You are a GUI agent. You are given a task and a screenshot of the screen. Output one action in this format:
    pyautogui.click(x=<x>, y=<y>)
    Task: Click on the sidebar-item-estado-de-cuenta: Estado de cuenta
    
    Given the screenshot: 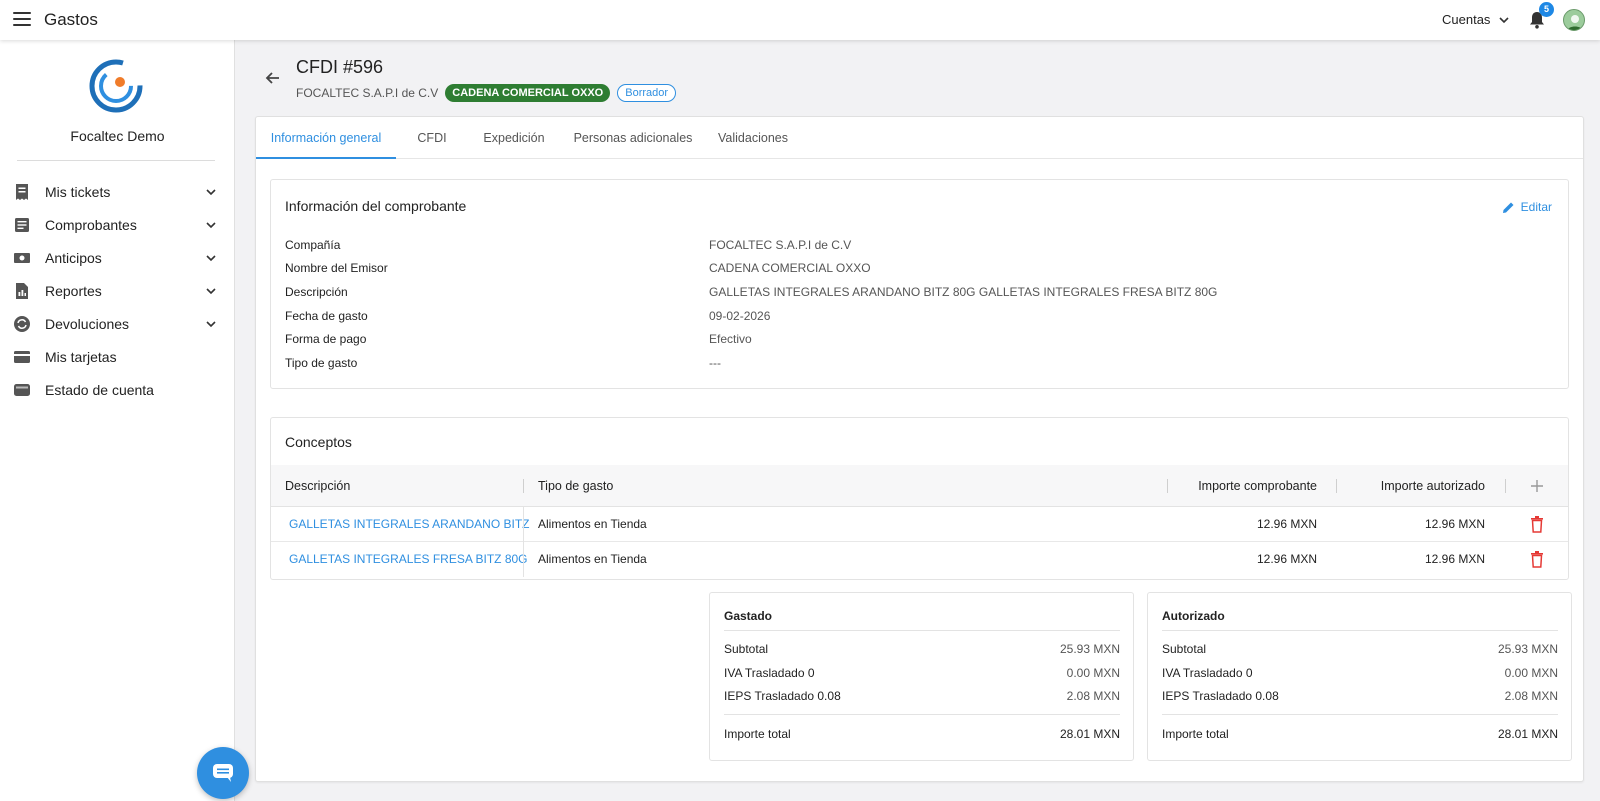 What is the action you would take?
    pyautogui.click(x=117, y=390)
    